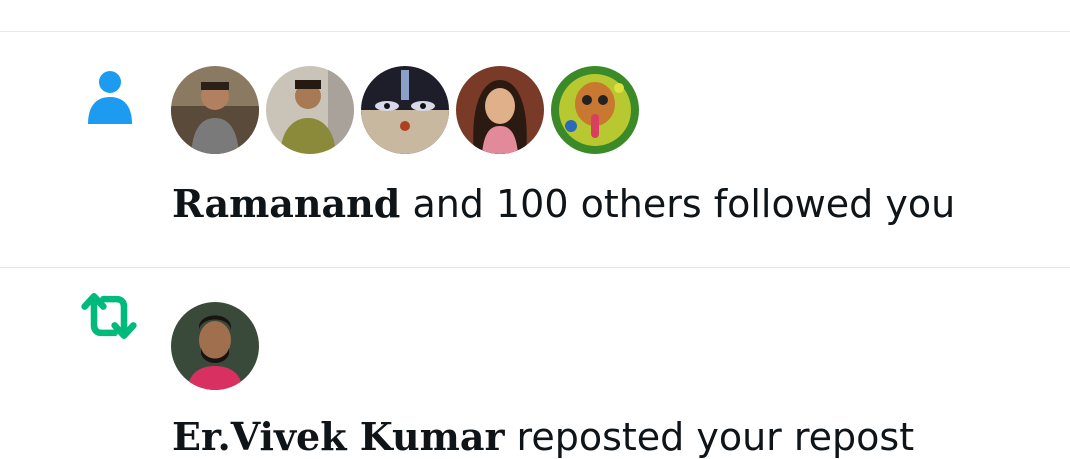 Image resolution: width=1070 pixels, height=459 pixels. I want to click on person-icon, so click(110, 97).